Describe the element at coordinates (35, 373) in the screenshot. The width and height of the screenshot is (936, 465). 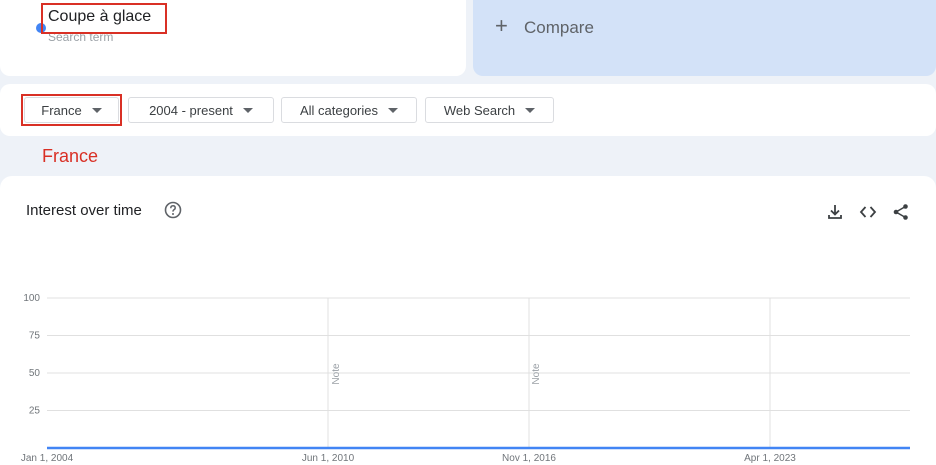
I see `y-tick-label: 50` at that location.